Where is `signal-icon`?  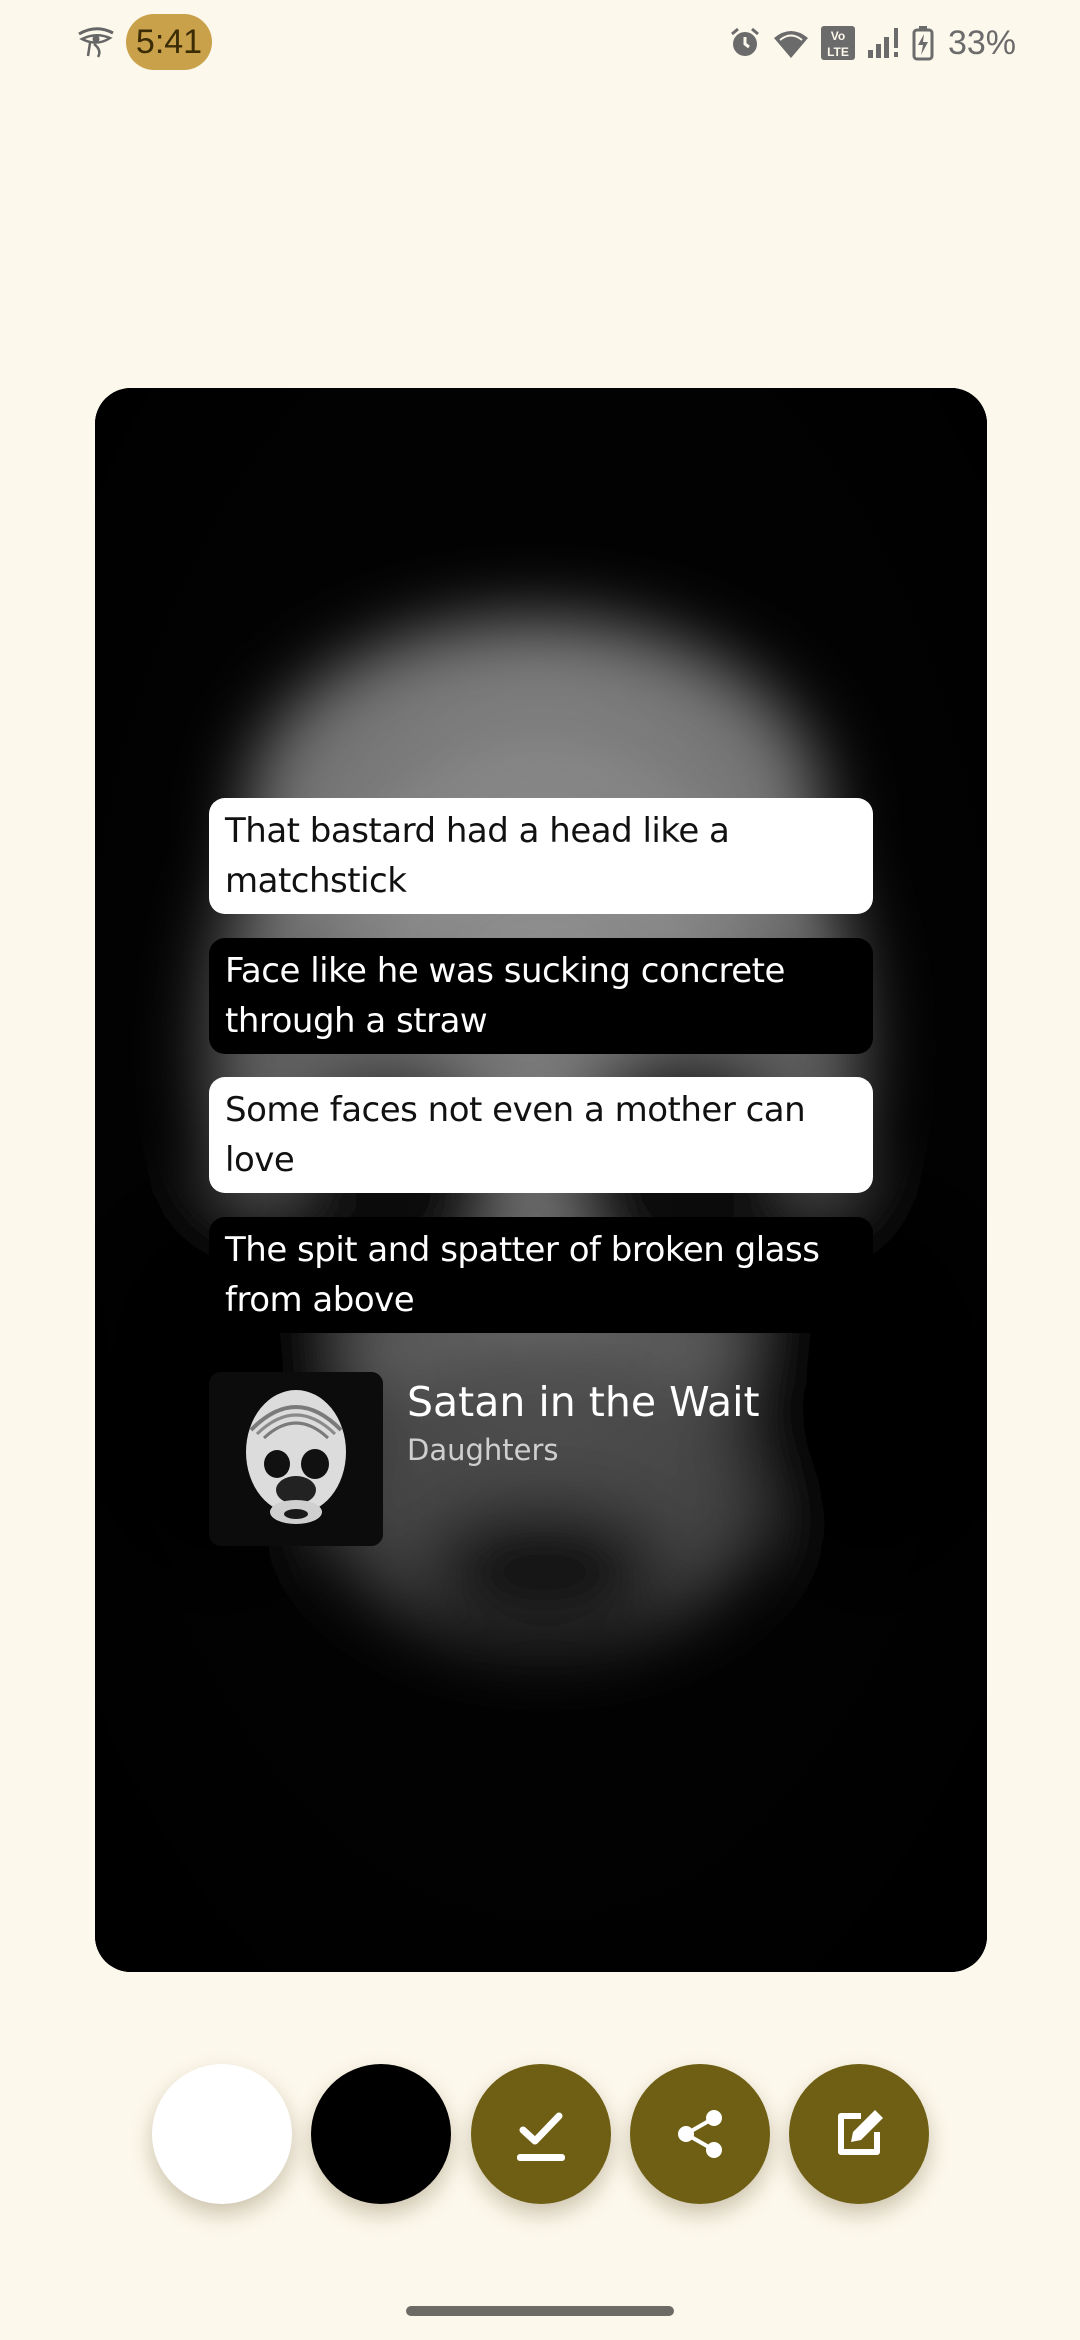 signal-icon is located at coordinates (882, 43).